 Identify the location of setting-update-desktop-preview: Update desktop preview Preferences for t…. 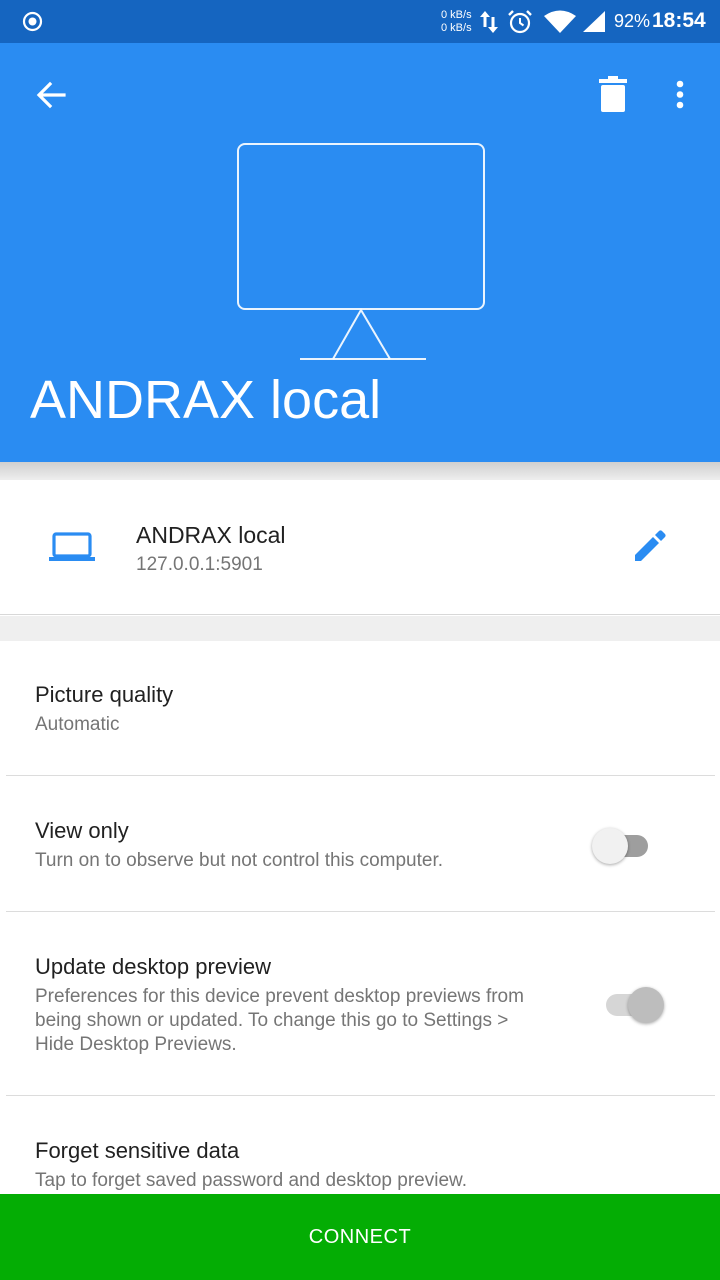
(360, 1004).